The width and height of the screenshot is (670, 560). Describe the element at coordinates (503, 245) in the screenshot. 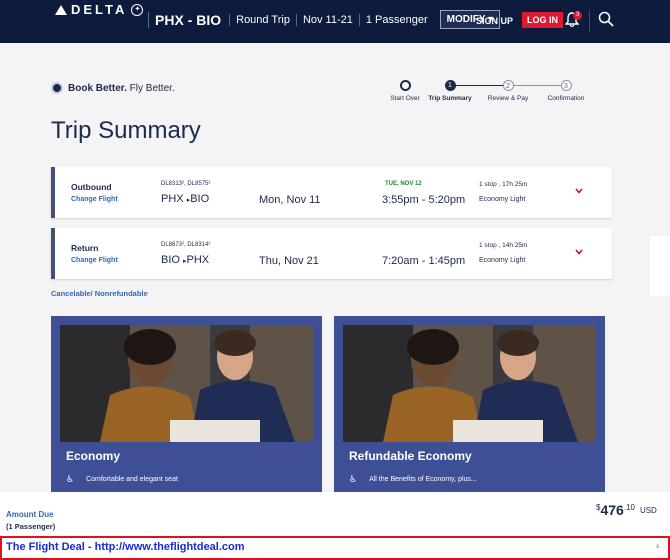

I see `stops-duration: 1 stop , 14h 25m` at that location.